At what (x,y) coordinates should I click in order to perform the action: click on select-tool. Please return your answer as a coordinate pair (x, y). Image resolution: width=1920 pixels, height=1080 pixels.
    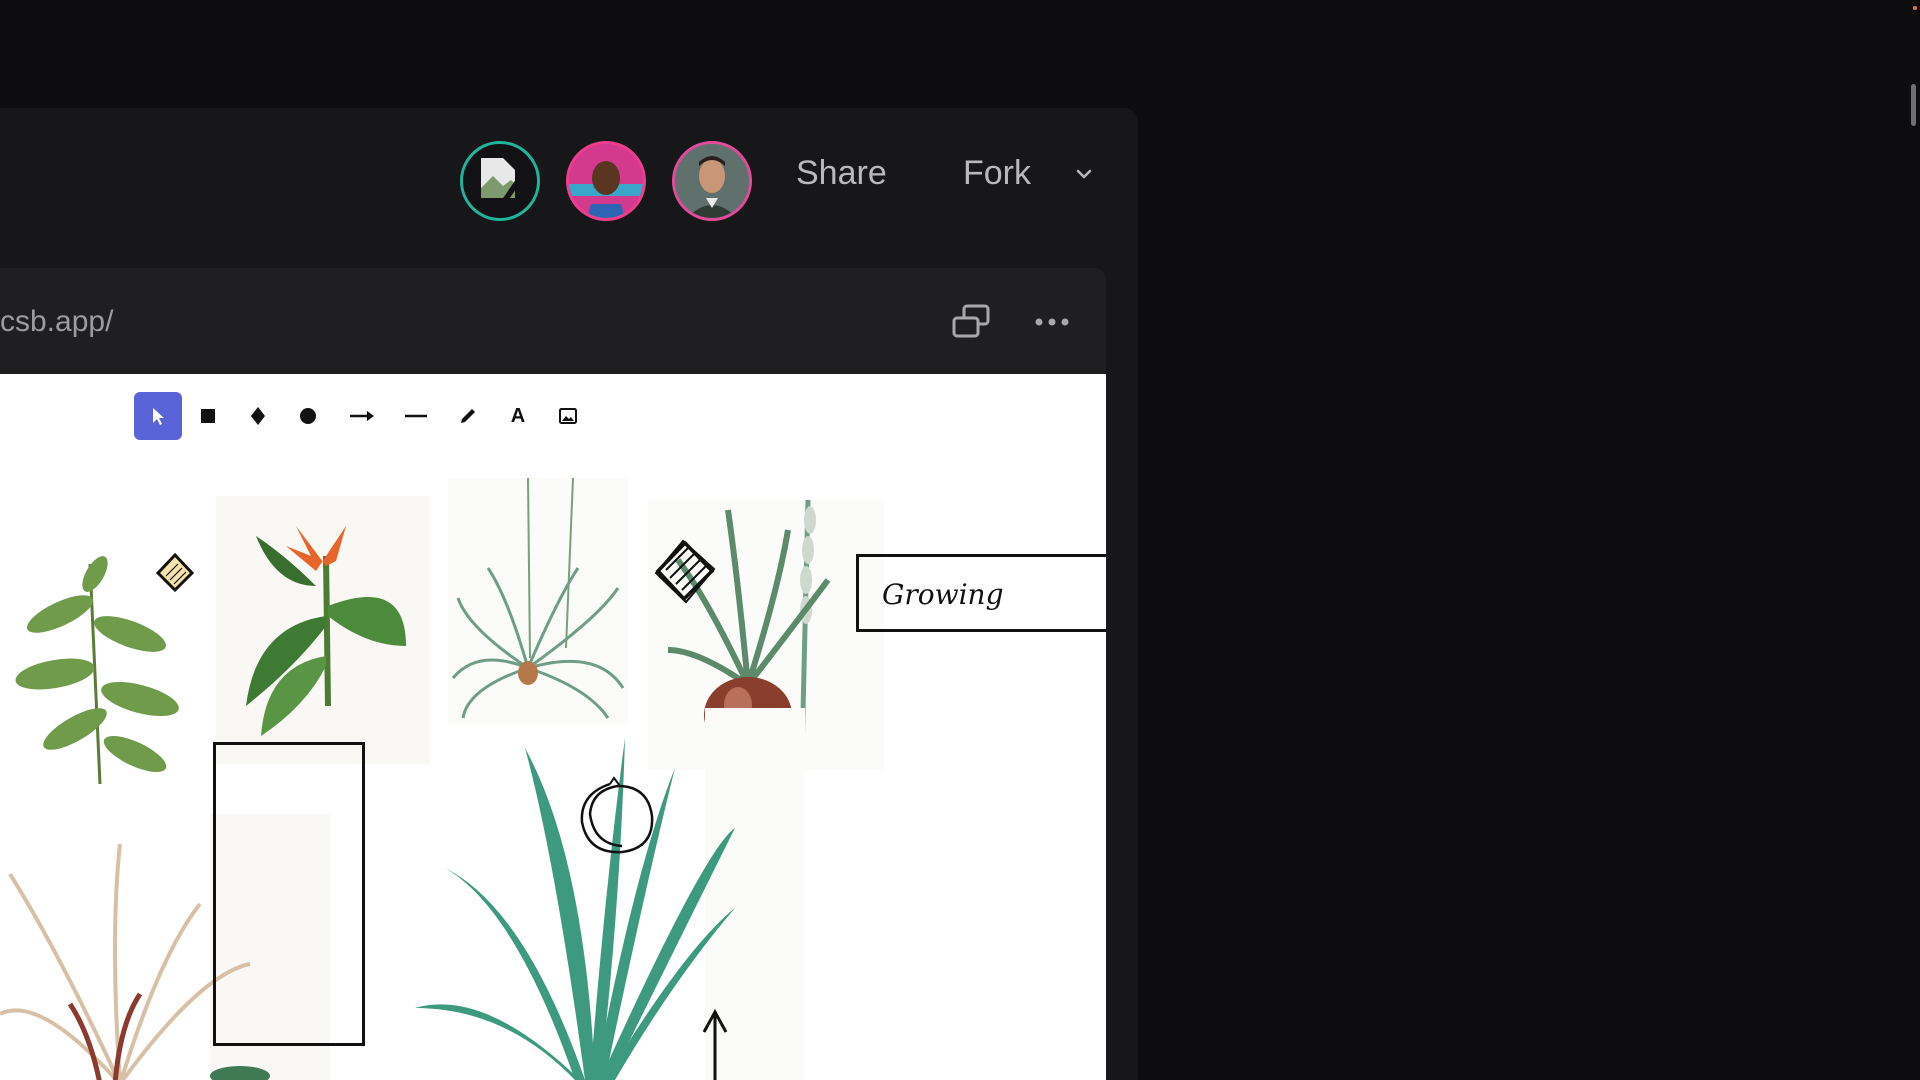
    Looking at the image, I should click on (158, 416).